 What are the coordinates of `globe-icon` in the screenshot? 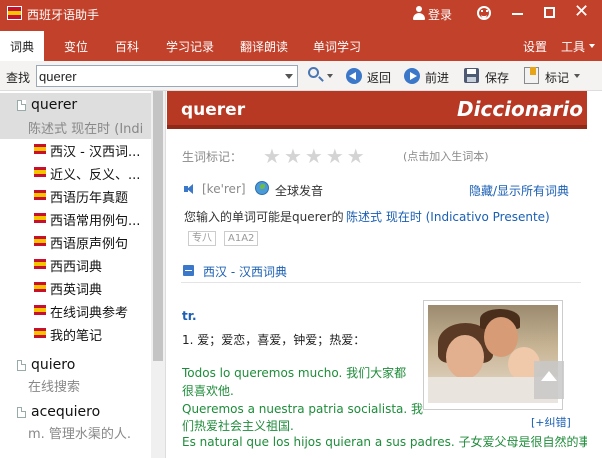 It's located at (262, 188).